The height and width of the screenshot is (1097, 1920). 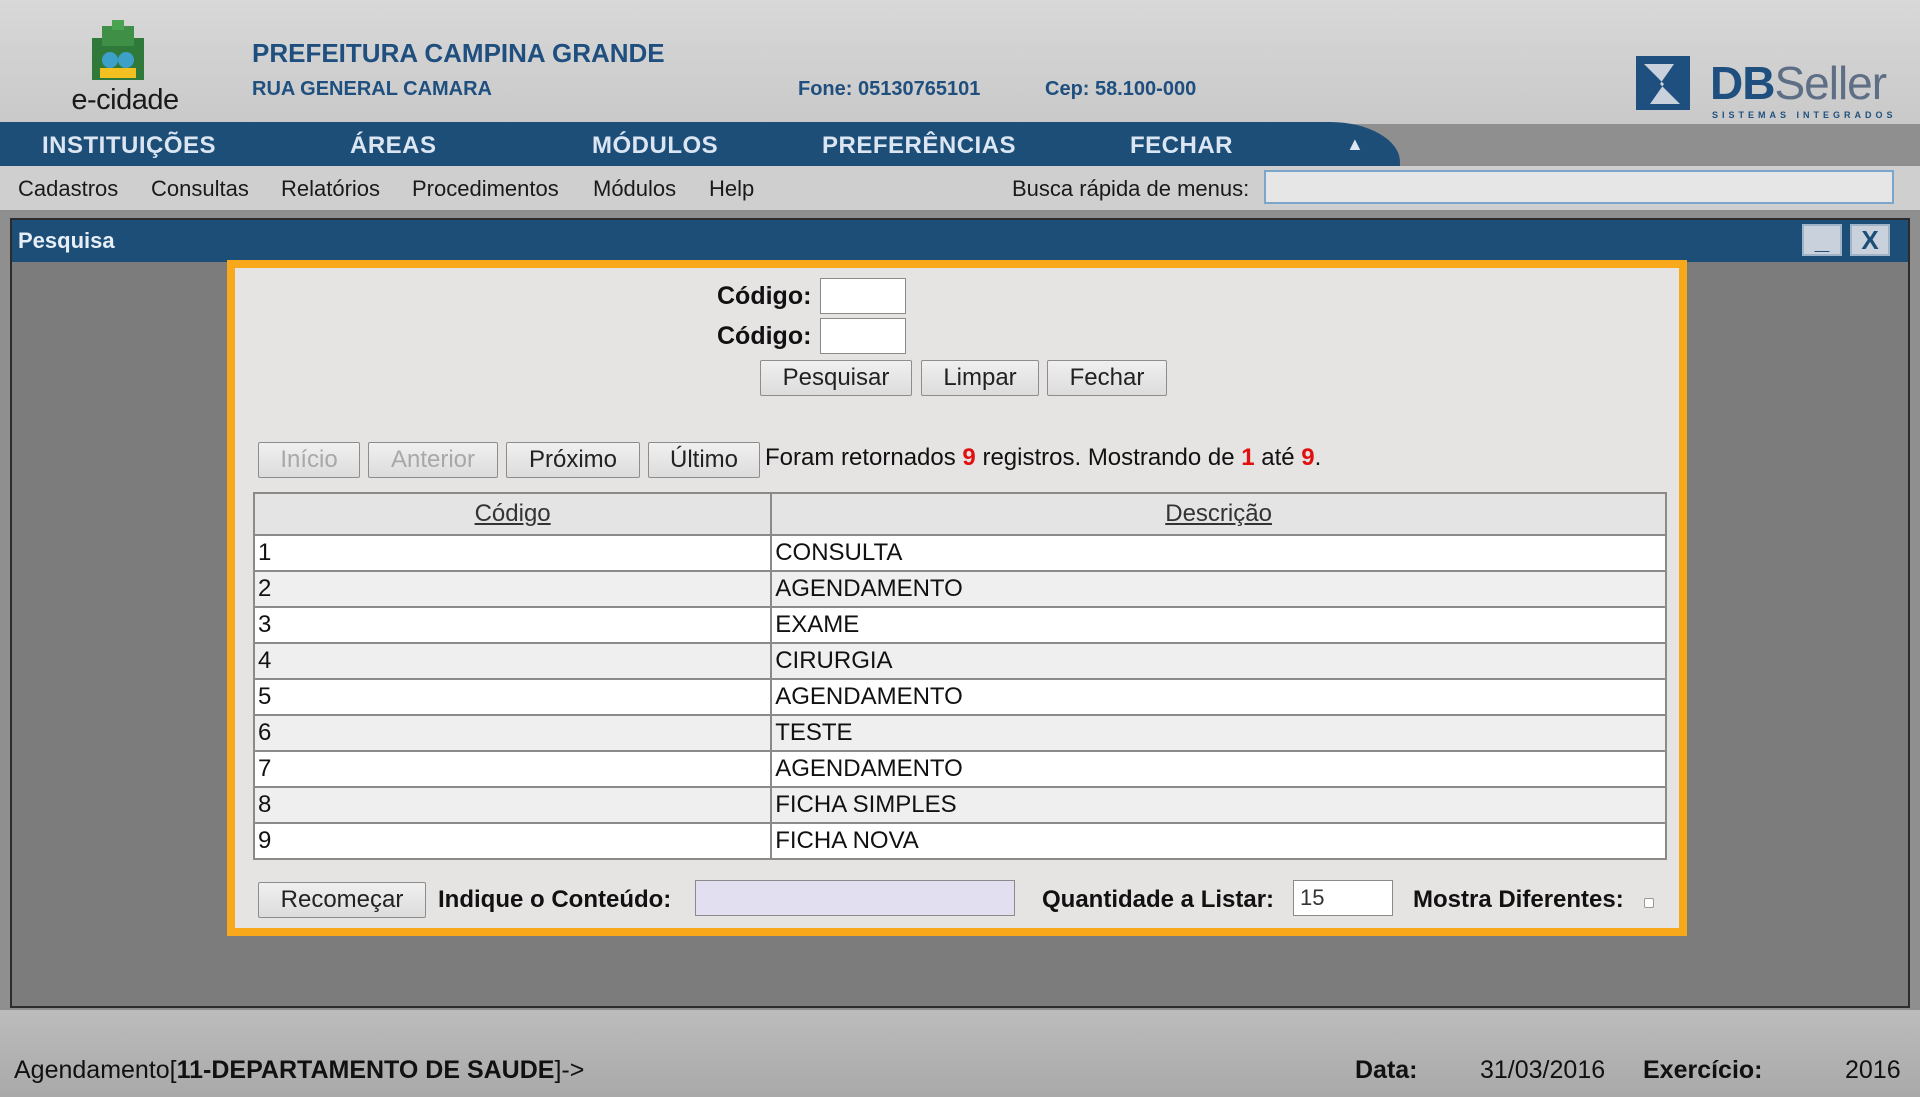 What do you see at coordinates (1218, 805) in the screenshot?
I see `cell-descricao: FICHA SIMPLES` at bounding box center [1218, 805].